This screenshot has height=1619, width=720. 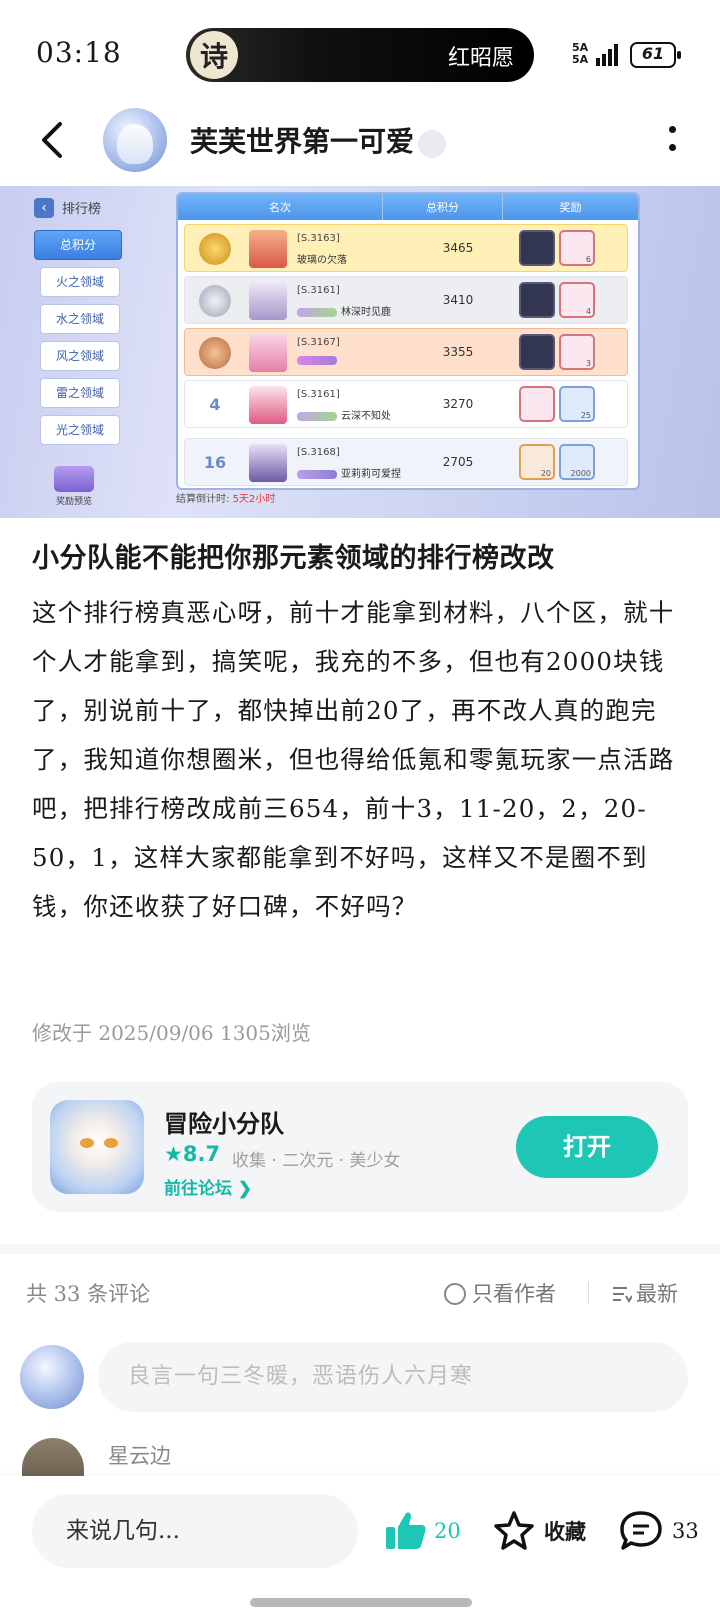 What do you see at coordinates (360, 55) in the screenshot?
I see `dynamic-island: 诗 红昭愿` at bounding box center [360, 55].